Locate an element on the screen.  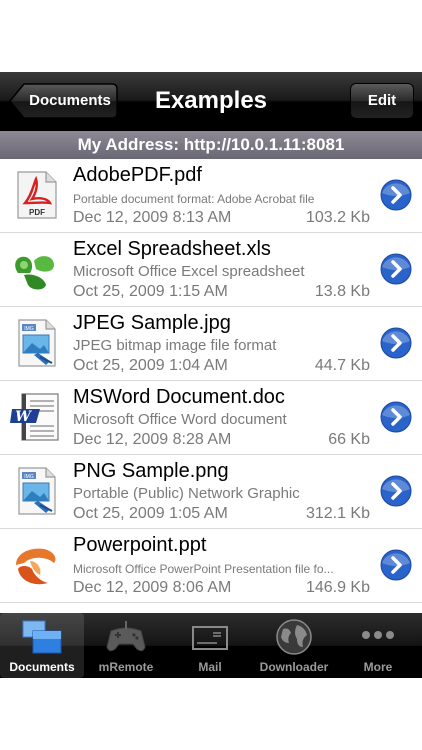
word-file-icon: W is located at coordinates (34, 417).